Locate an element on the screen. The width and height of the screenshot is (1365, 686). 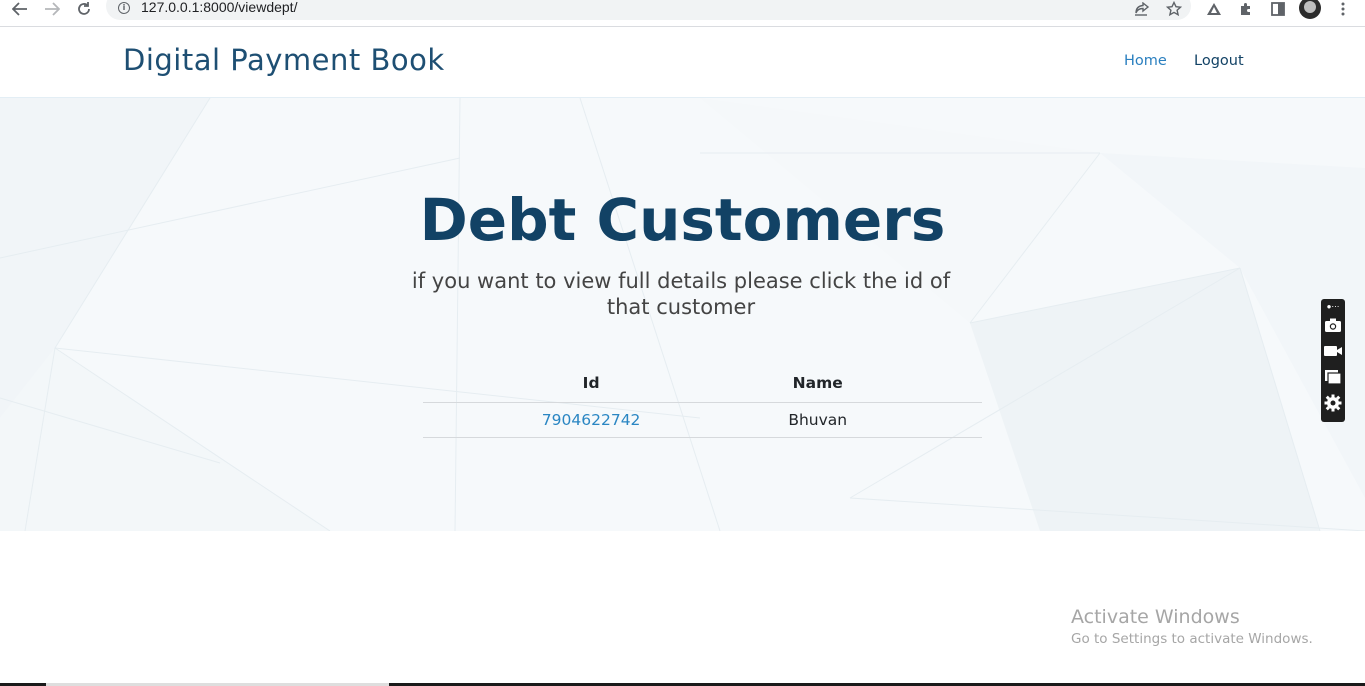
capture-toolbar: ●⋯ is located at coordinates (1333, 360).